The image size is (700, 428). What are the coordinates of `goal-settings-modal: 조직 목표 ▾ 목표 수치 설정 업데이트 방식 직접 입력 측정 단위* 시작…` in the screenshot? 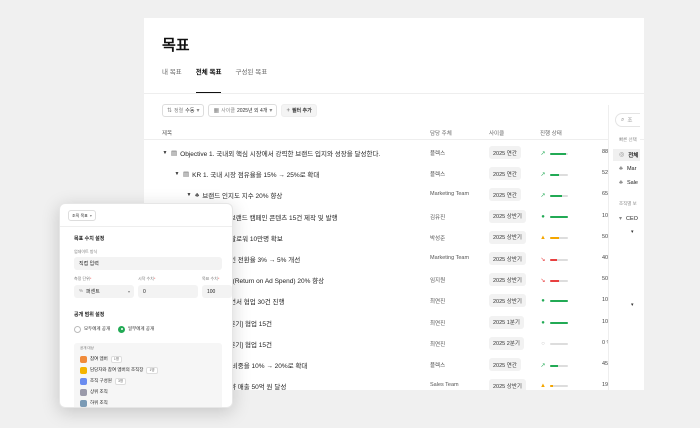 It's located at (146, 305).